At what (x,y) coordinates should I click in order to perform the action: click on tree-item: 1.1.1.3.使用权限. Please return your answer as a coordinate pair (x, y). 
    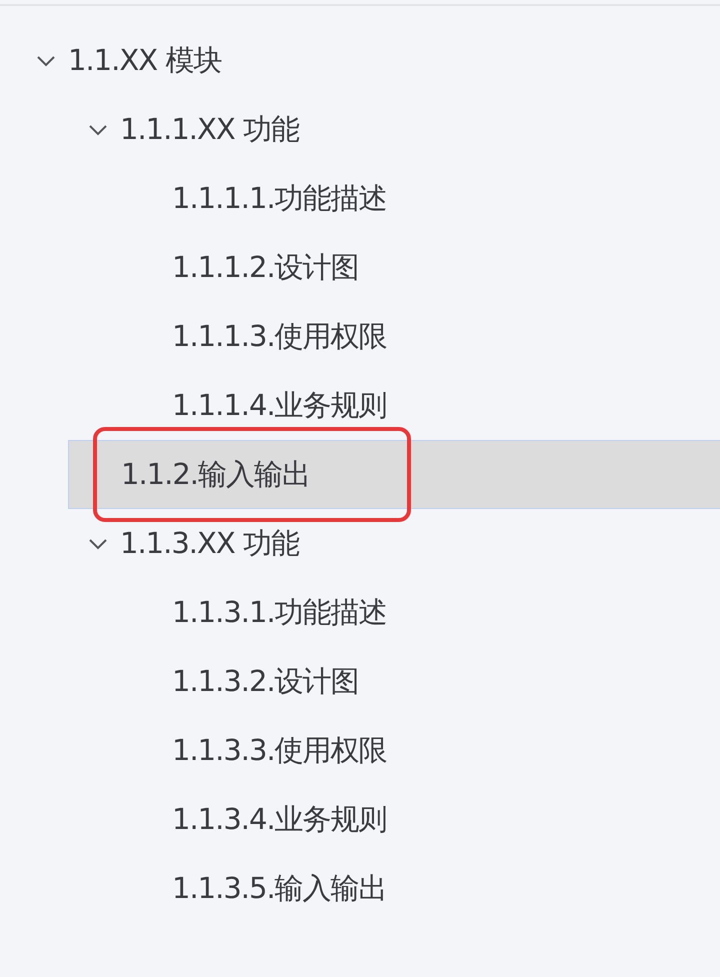
    Looking at the image, I should click on (360, 336).